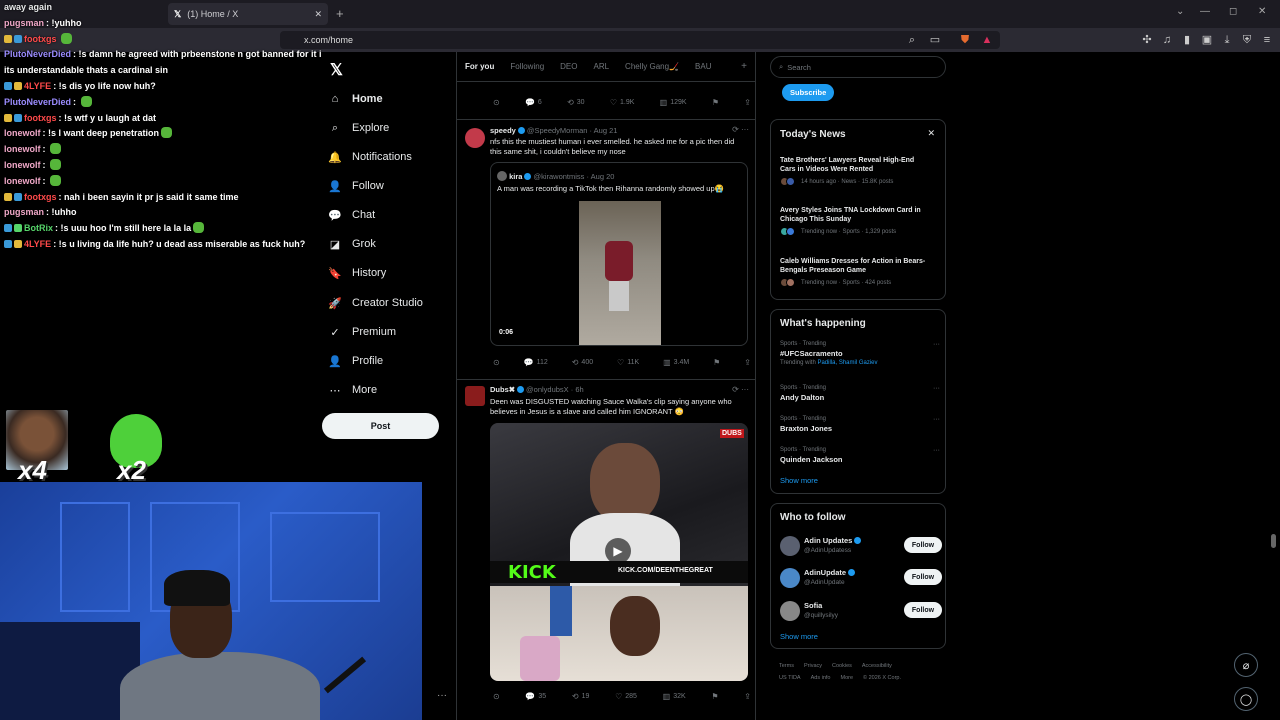 The width and height of the screenshot is (1280, 720). Describe the element at coordinates (1167, 40) in the screenshot. I see `music-icon: ♫` at that location.